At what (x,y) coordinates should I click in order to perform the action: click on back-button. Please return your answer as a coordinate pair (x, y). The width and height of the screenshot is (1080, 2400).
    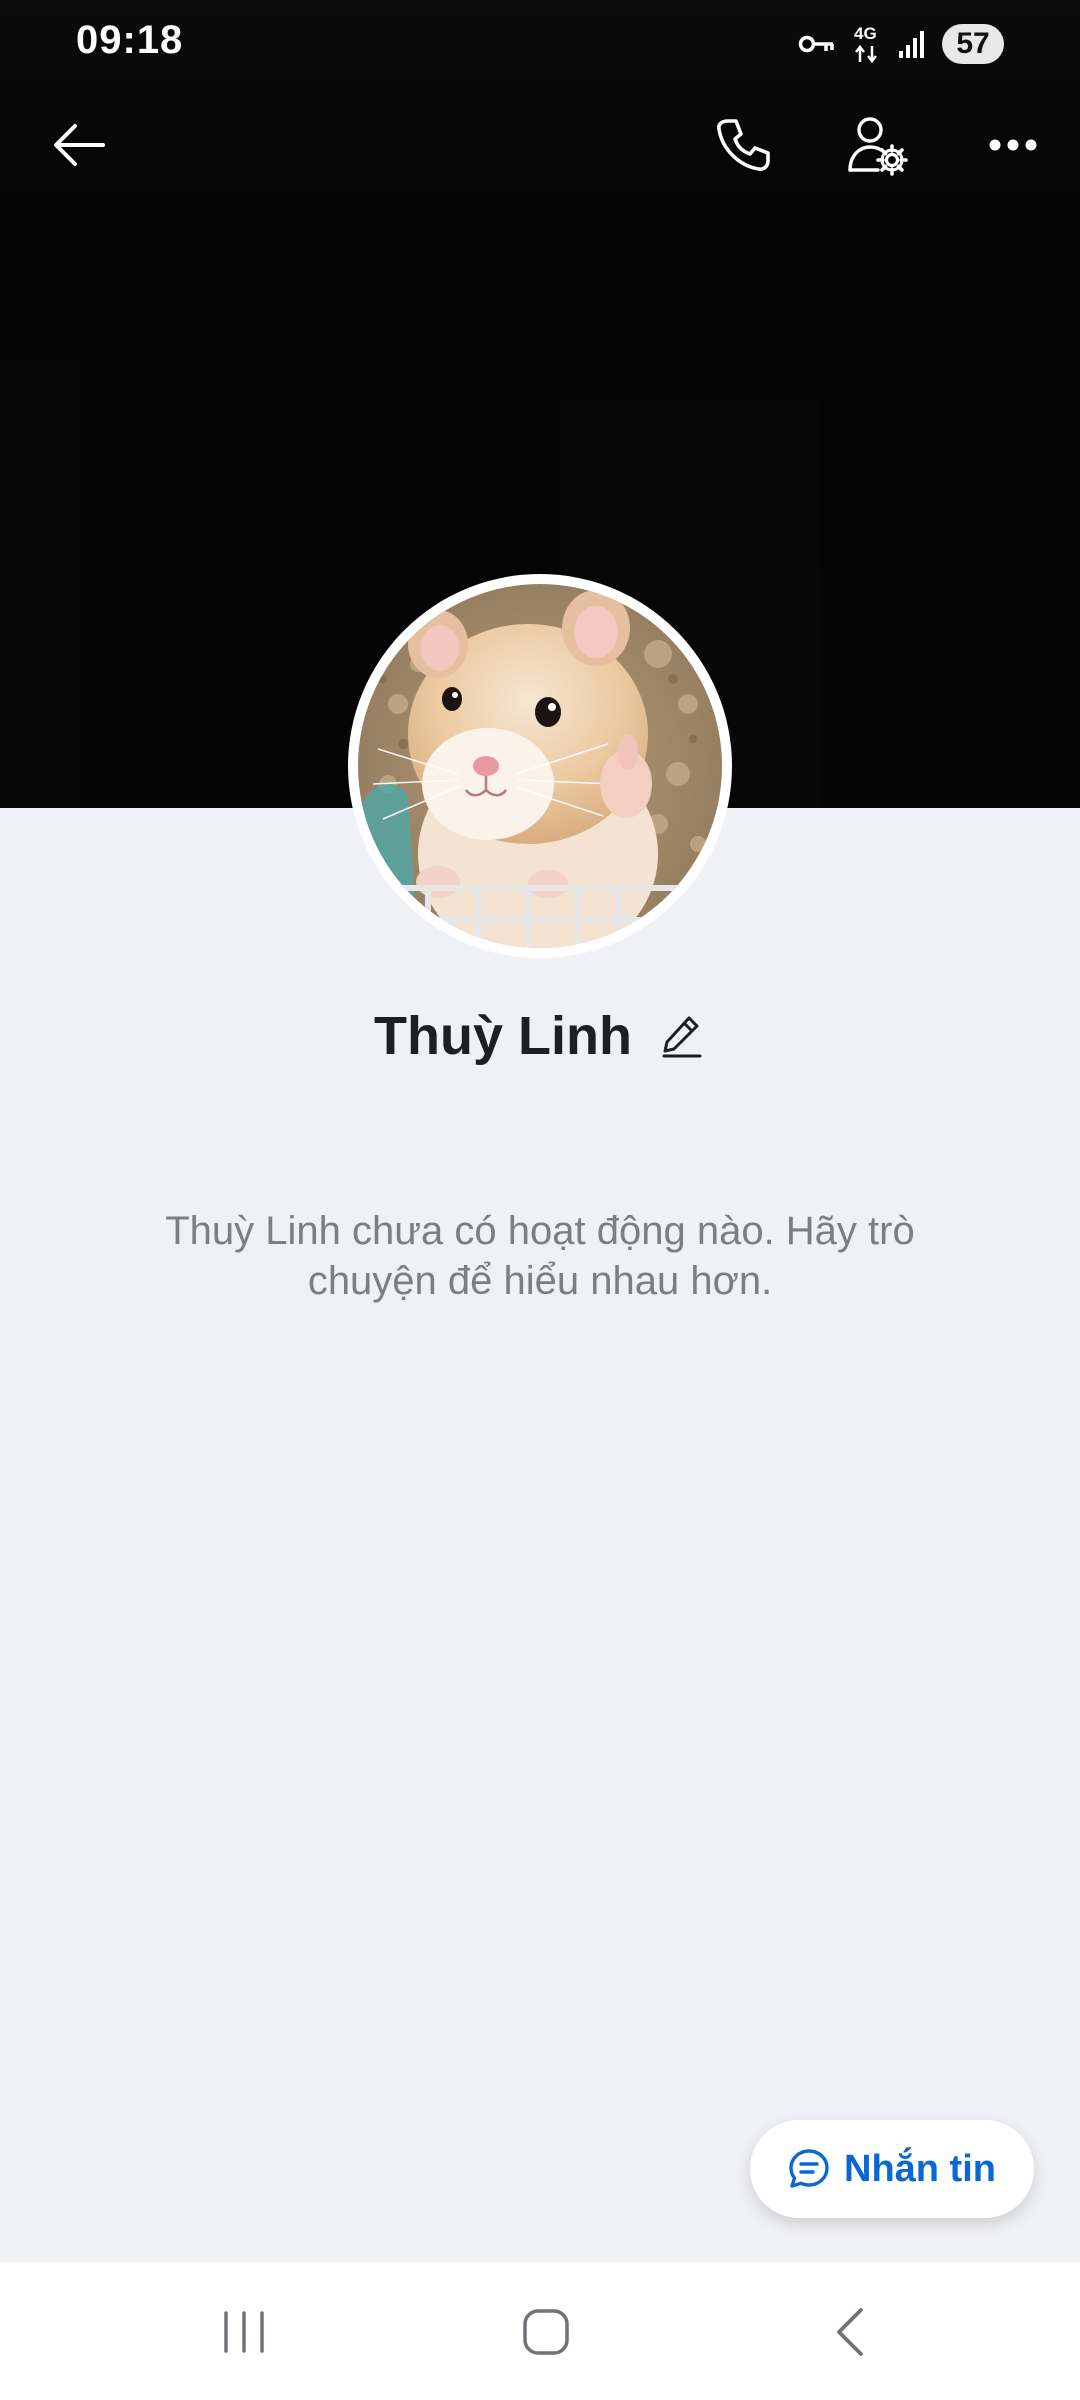
    Looking at the image, I should click on (79, 145).